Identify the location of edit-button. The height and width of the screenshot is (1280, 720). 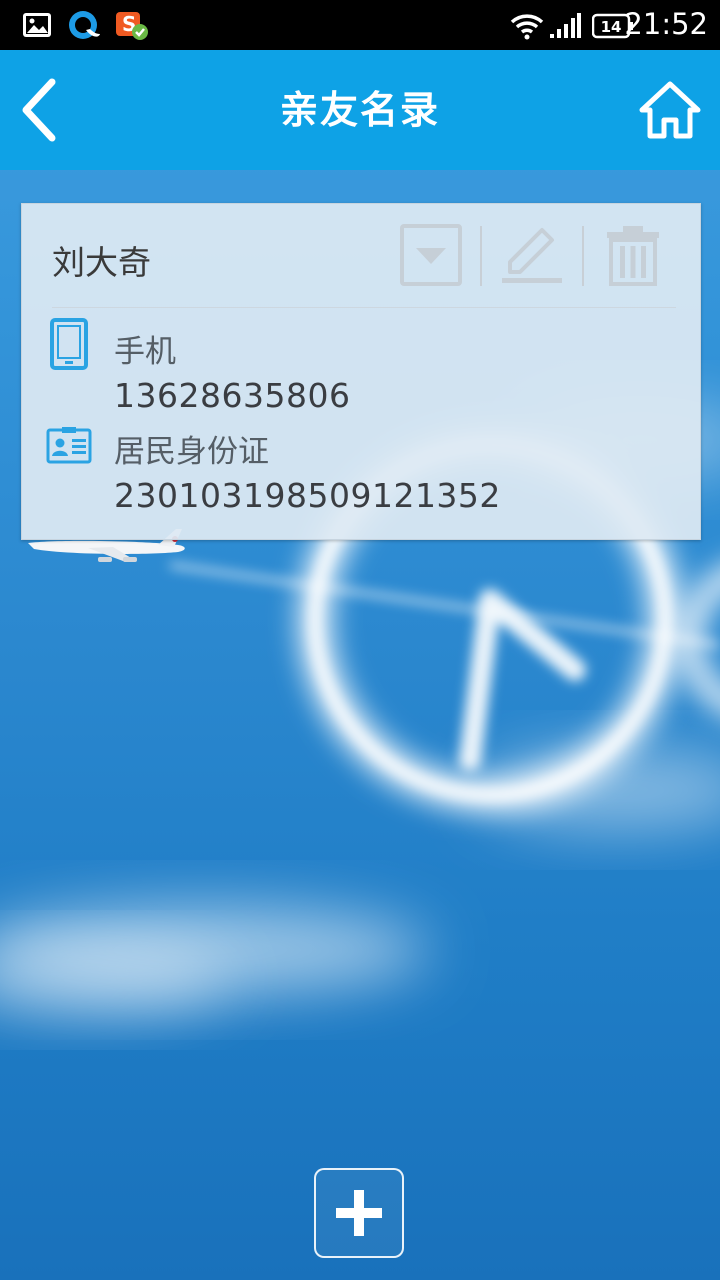
(532, 257).